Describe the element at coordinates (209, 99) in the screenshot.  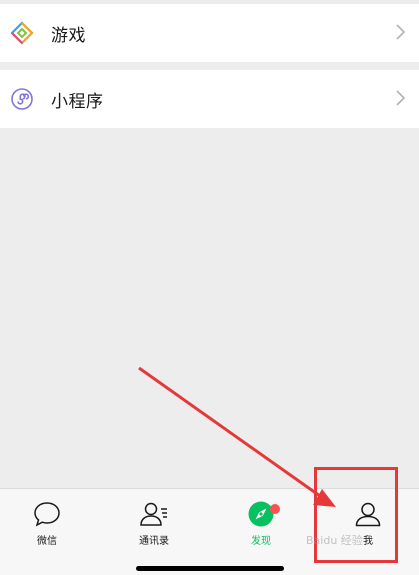
I see `discover-item-mini-programs: 小程序` at that location.